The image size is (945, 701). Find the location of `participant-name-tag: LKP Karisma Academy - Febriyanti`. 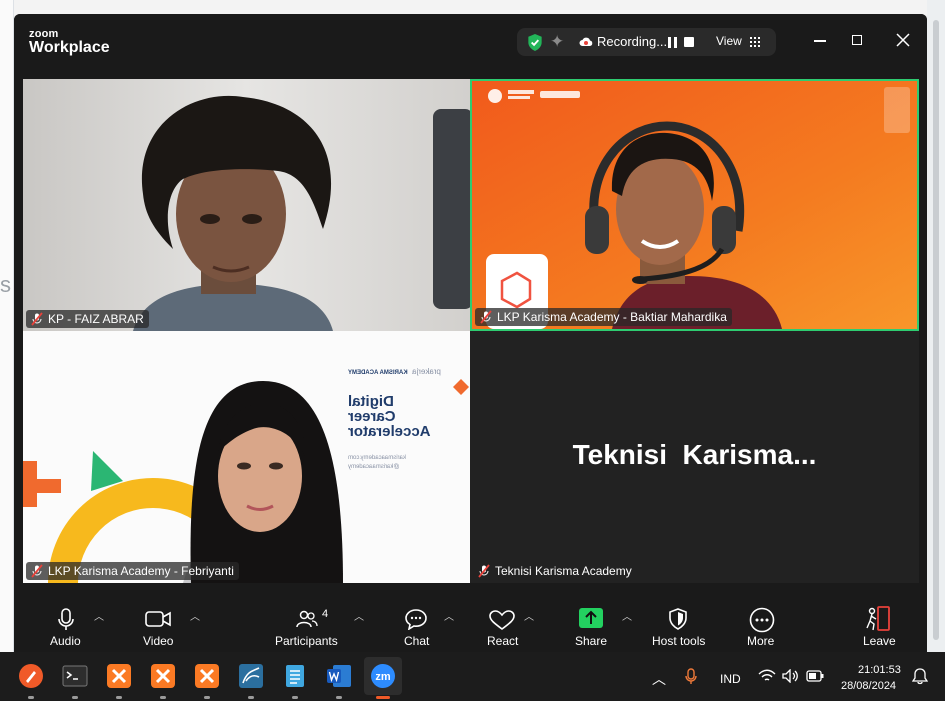

participant-name-tag: LKP Karisma Academy - Febriyanti is located at coordinates (132, 571).